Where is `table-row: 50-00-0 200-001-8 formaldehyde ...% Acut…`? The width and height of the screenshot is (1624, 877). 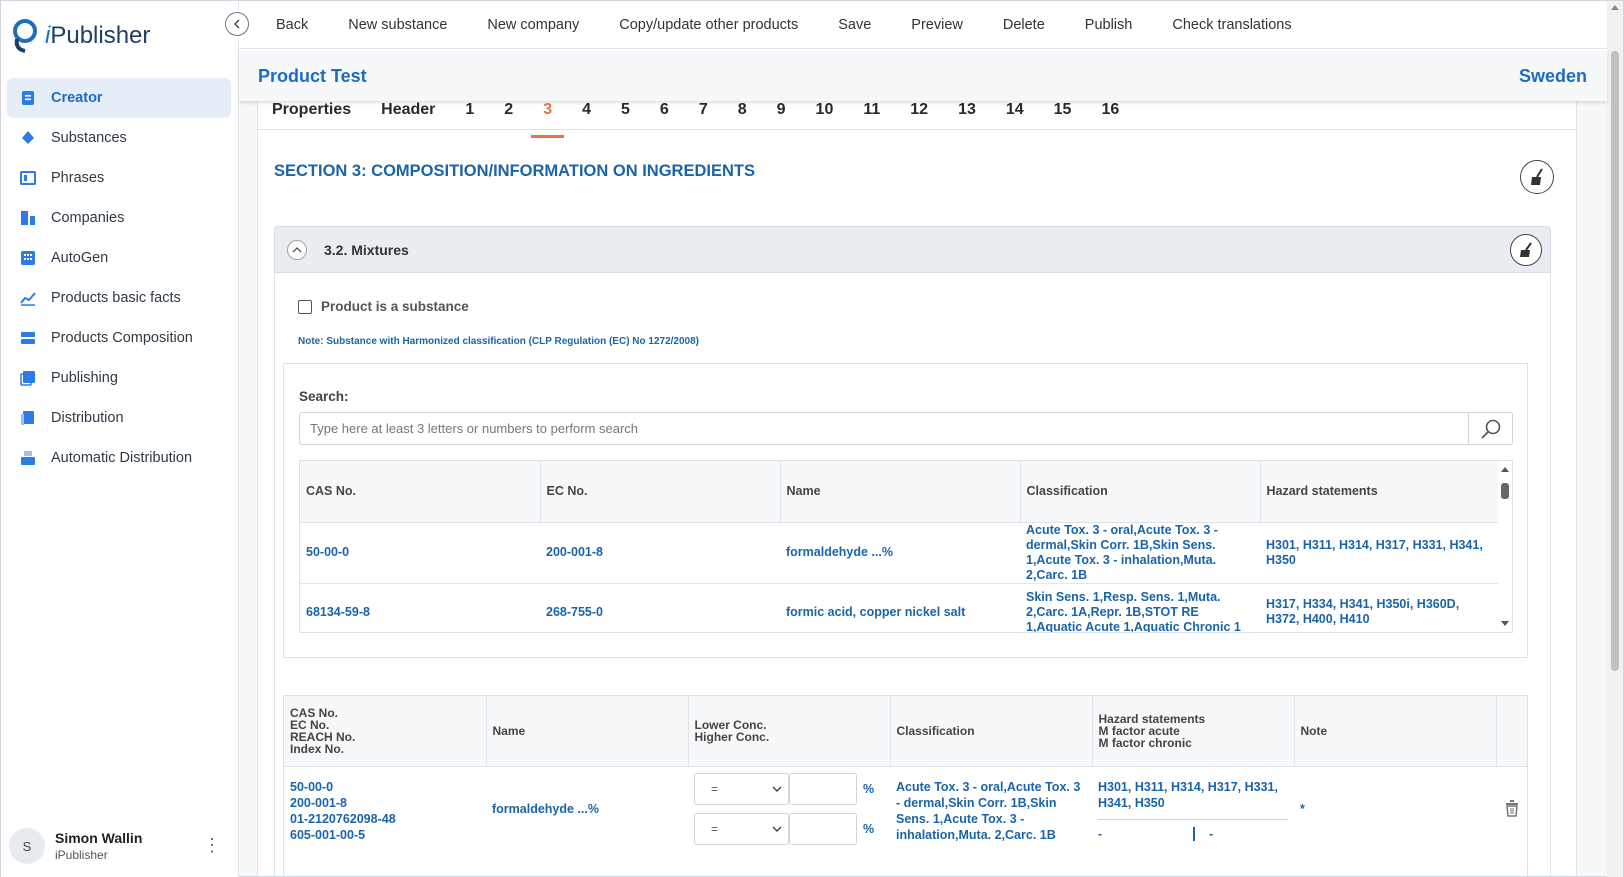 table-row: 50-00-0 200-001-8 formaldehyde ...% Acut… is located at coordinates (900, 553).